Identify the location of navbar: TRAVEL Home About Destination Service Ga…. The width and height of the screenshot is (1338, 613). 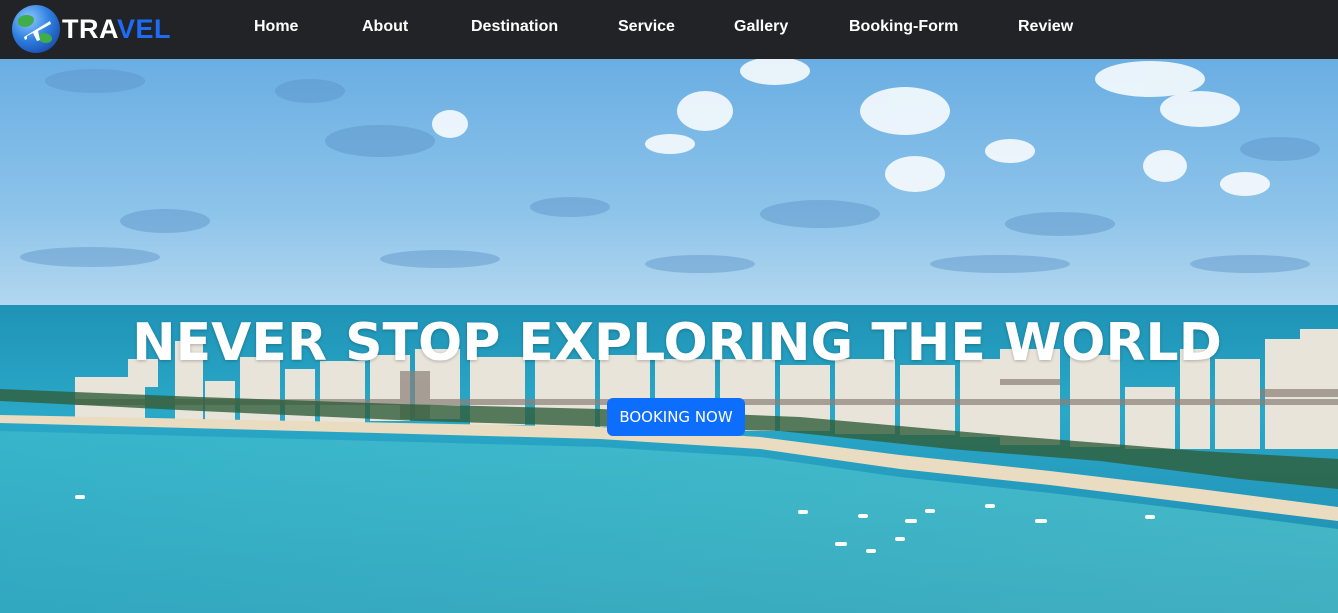
(669, 29).